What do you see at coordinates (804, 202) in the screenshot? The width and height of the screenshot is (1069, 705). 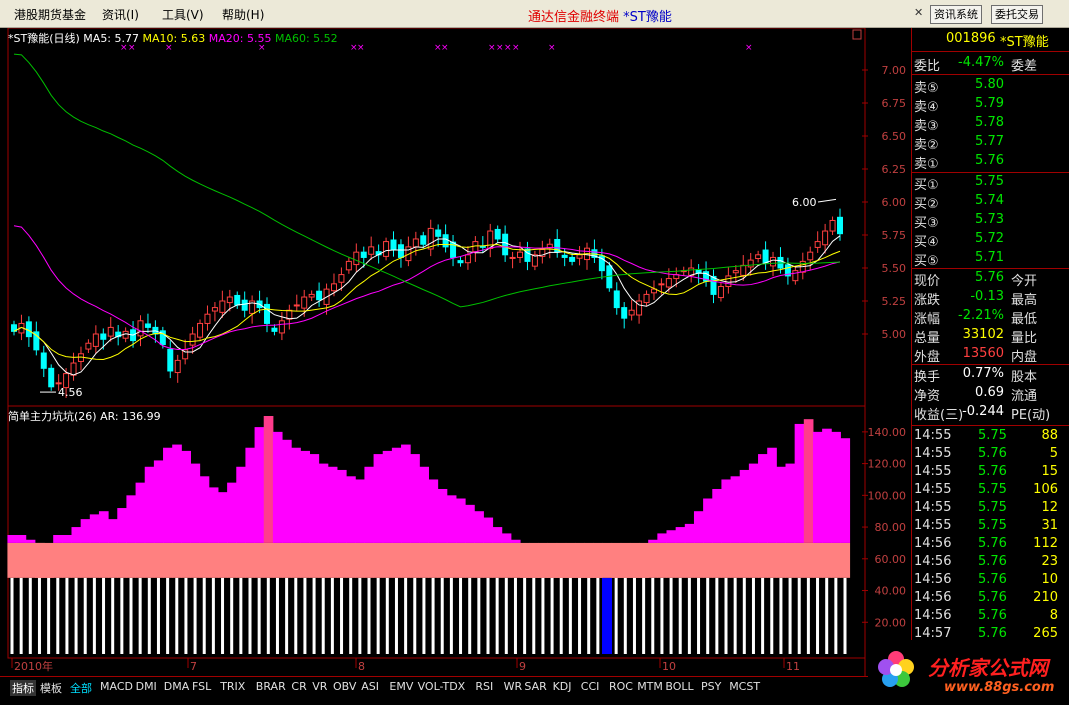 I see `high-price-label: 6.00` at bounding box center [804, 202].